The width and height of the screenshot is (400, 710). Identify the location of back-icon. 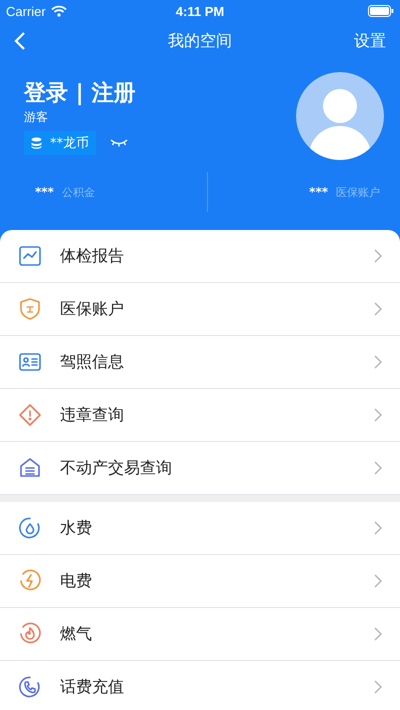
(20, 41).